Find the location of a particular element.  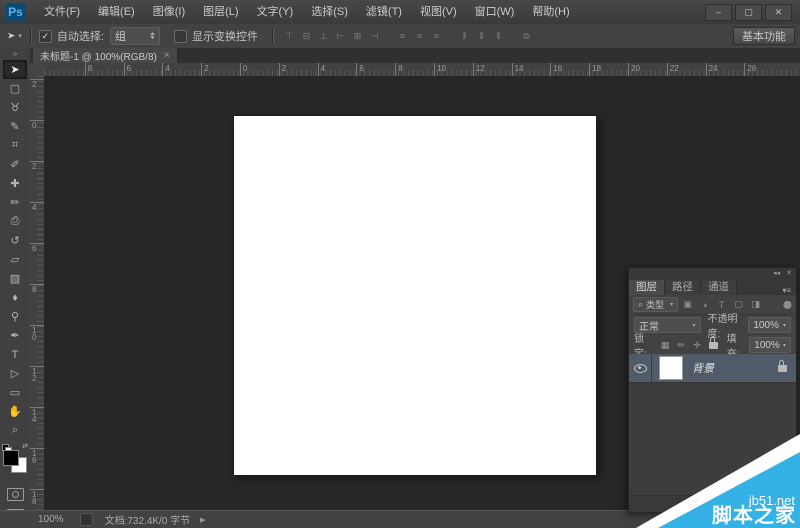

zoom-tool: ⌕ is located at coordinates (15, 430).